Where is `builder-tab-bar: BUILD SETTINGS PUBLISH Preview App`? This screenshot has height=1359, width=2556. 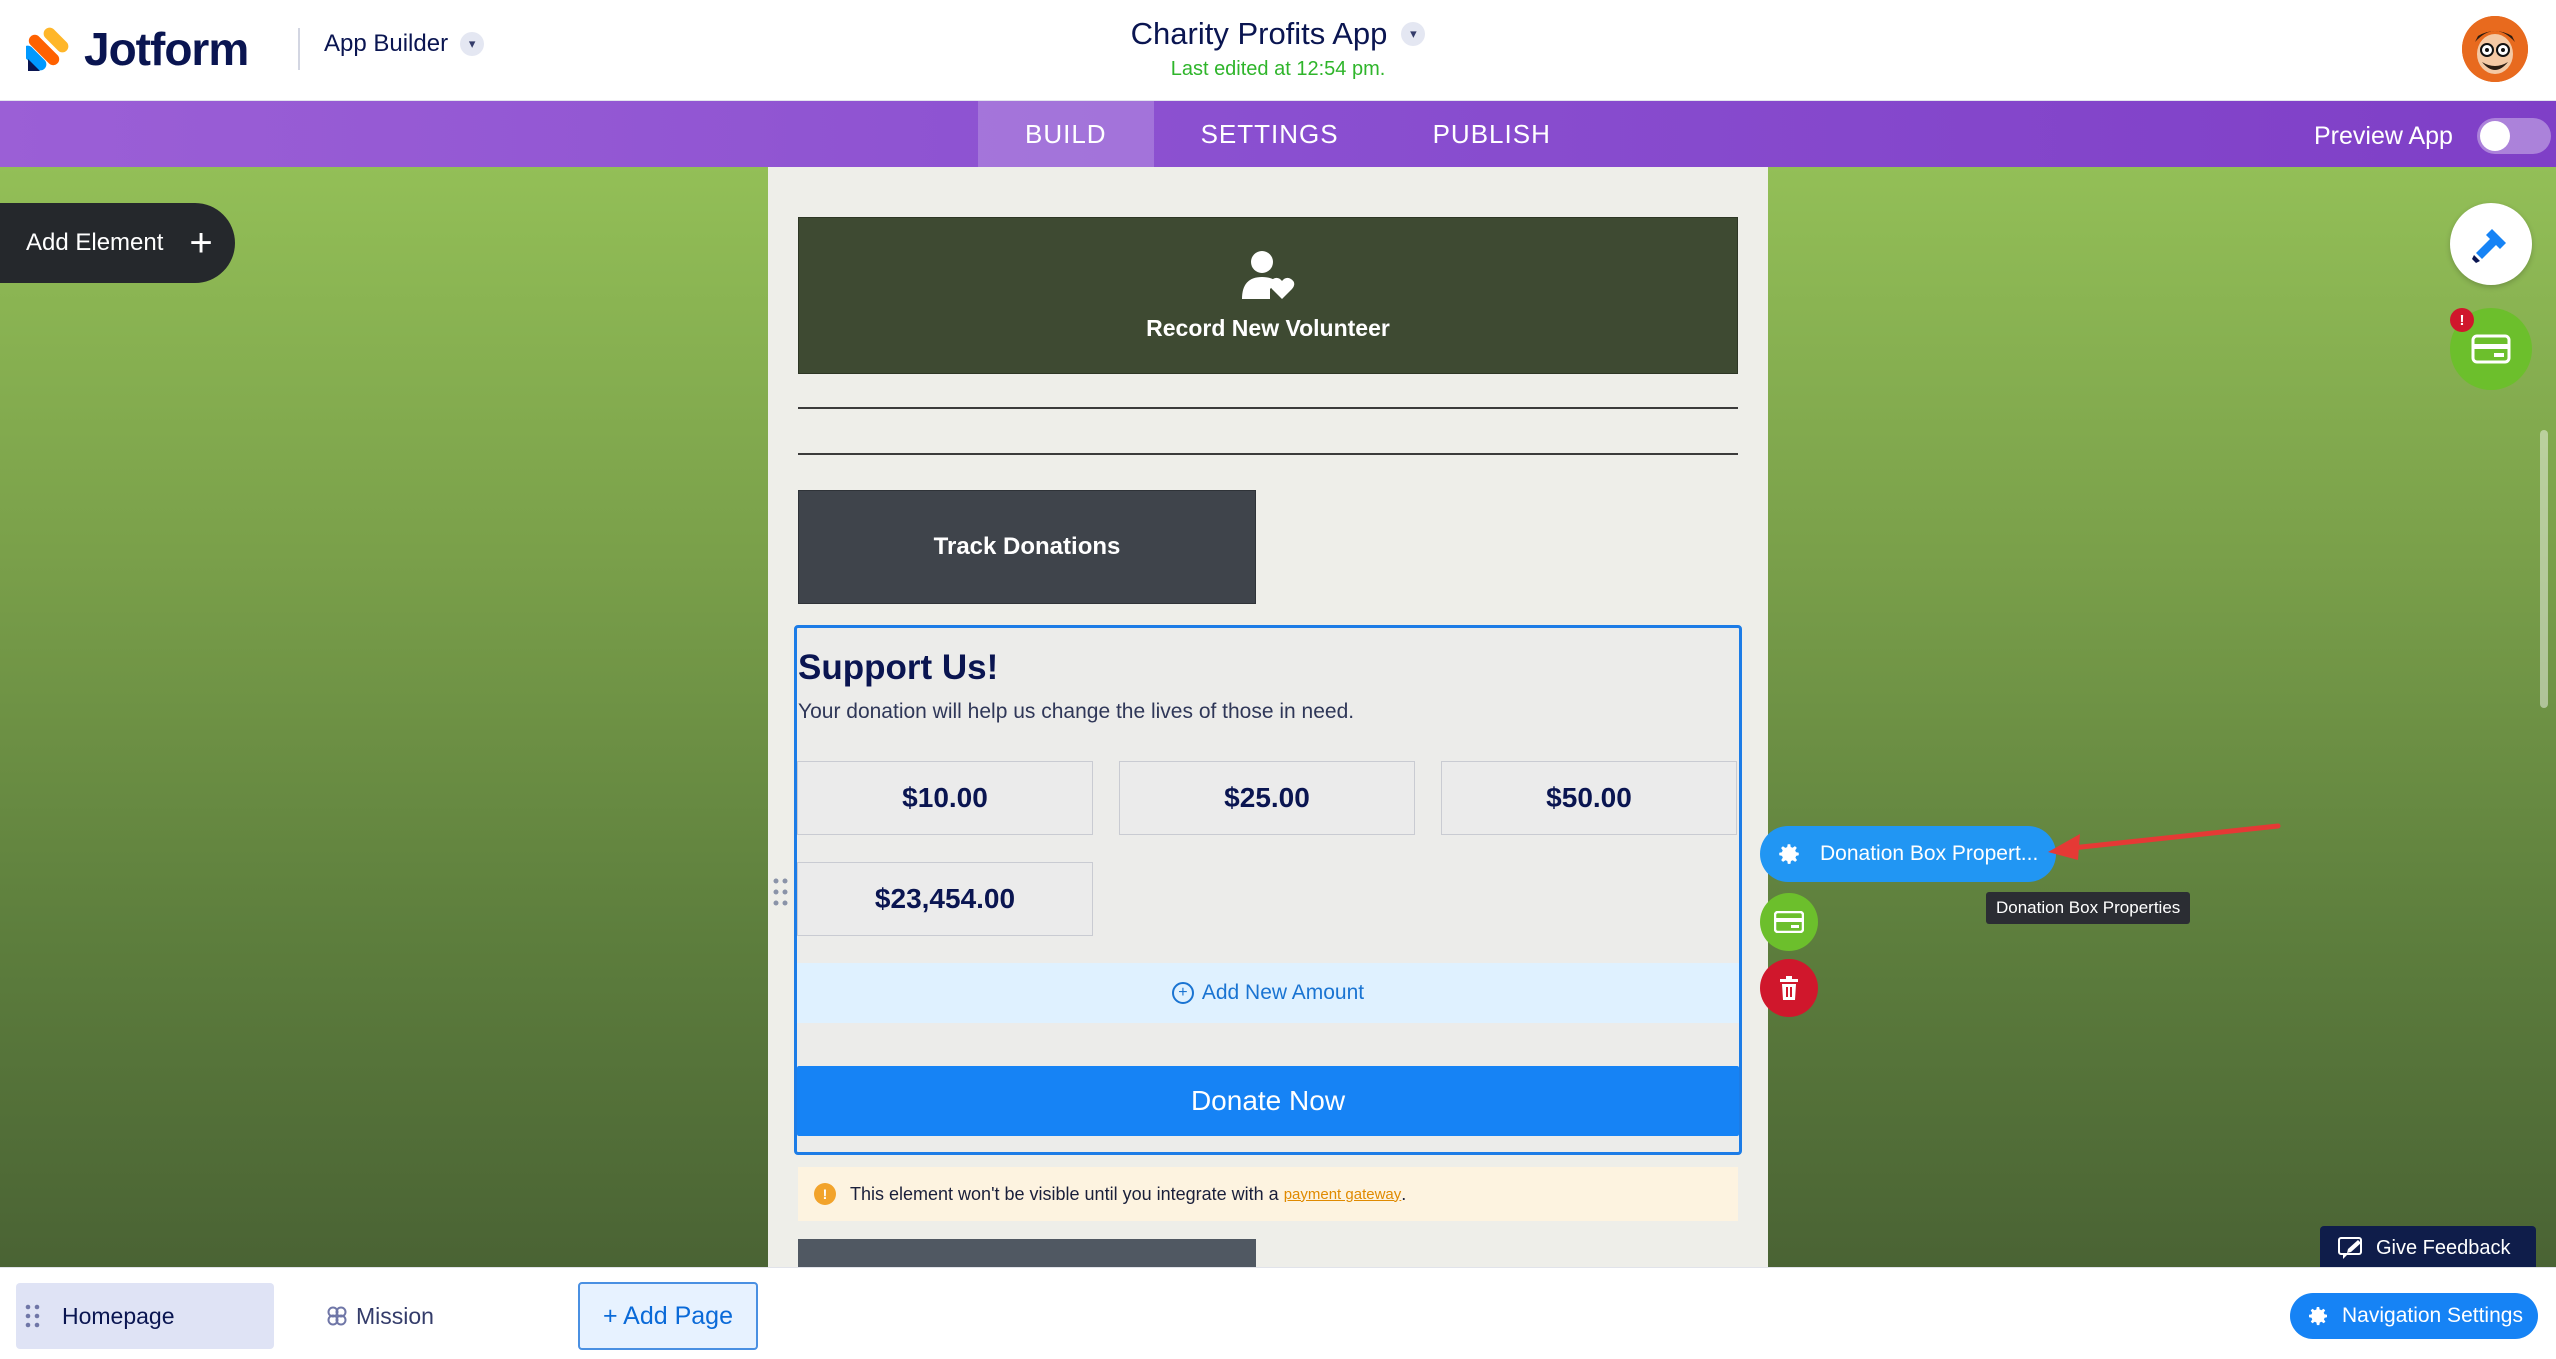
builder-tab-bar: BUILD SETTINGS PUBLISH Preview App is located at coordinates (1278, 134).